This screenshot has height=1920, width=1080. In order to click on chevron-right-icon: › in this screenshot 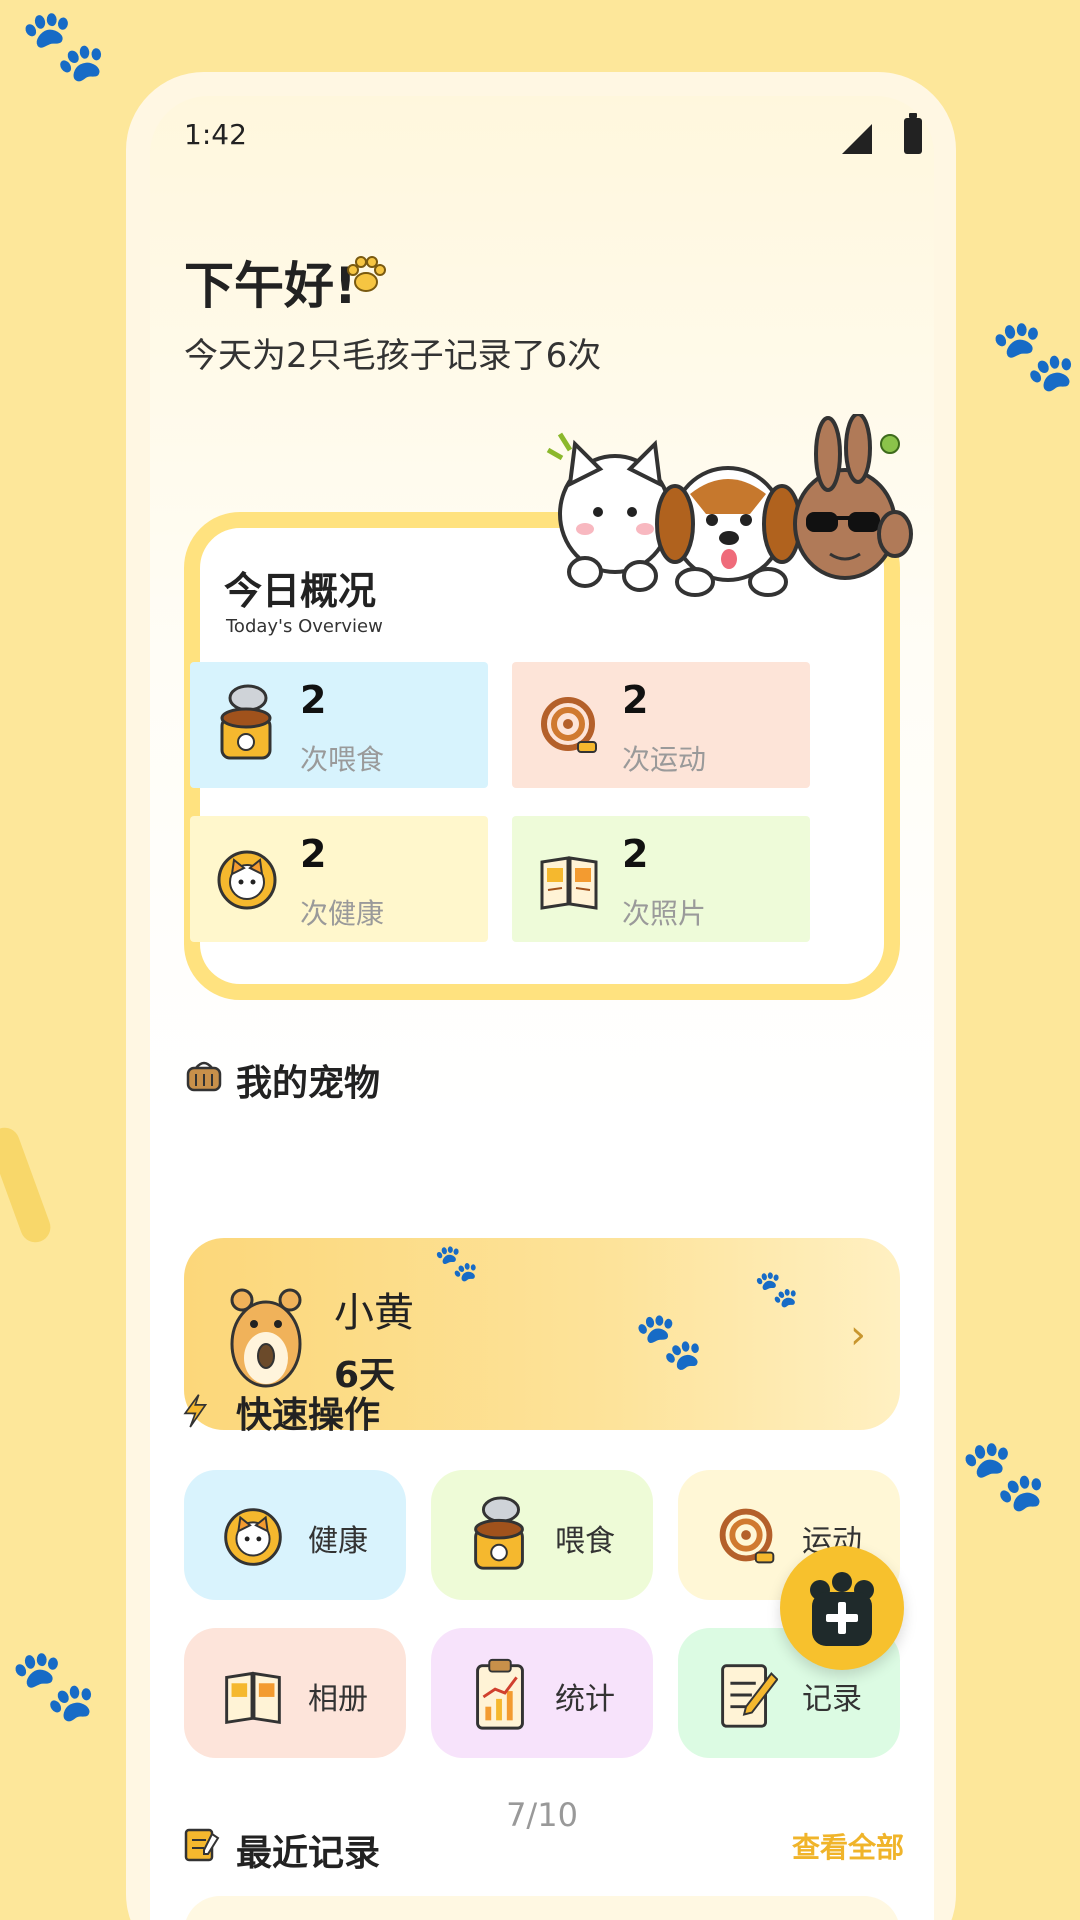, I will do `click(858, 1335)`.